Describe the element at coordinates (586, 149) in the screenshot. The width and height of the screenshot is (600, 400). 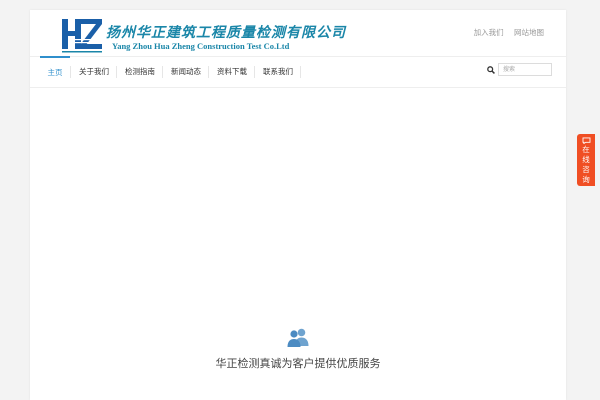
I see `consult-label-char: 在` at that location.